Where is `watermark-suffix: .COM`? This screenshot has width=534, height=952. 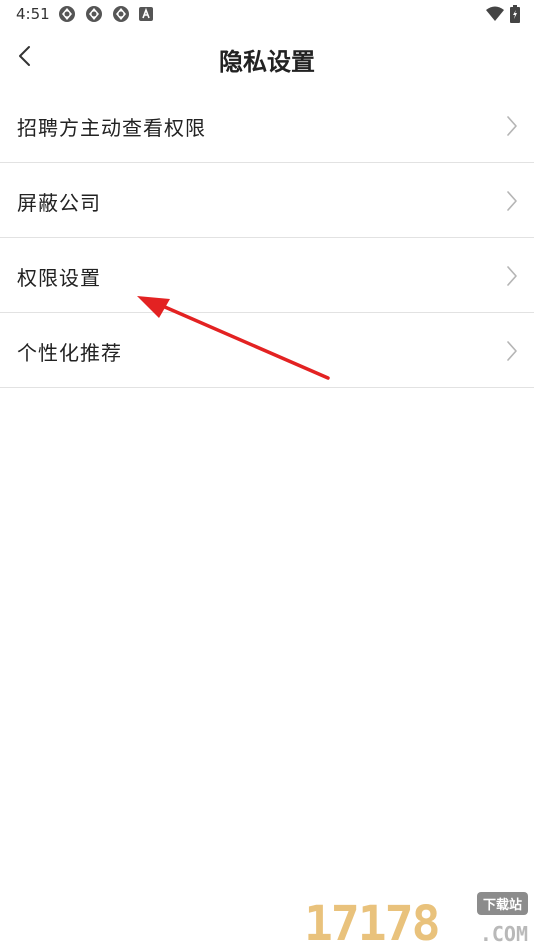
watermark-suffix: .COM is located at coordinates (503, 934).